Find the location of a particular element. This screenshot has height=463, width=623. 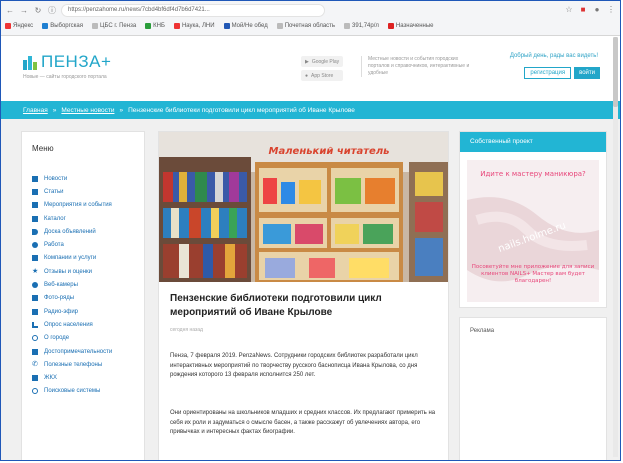

landmark-icon is located at coordinates (35, 351).